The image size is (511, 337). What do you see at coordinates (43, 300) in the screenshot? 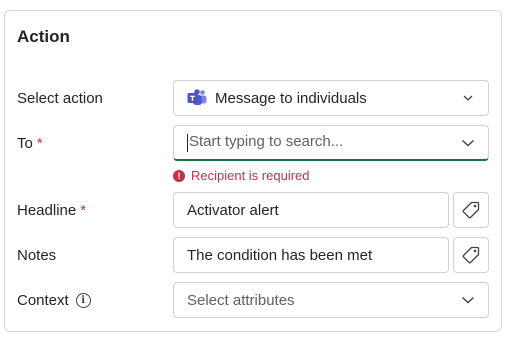
I see `context-label-text: Context` at bounding box center [43, 300].